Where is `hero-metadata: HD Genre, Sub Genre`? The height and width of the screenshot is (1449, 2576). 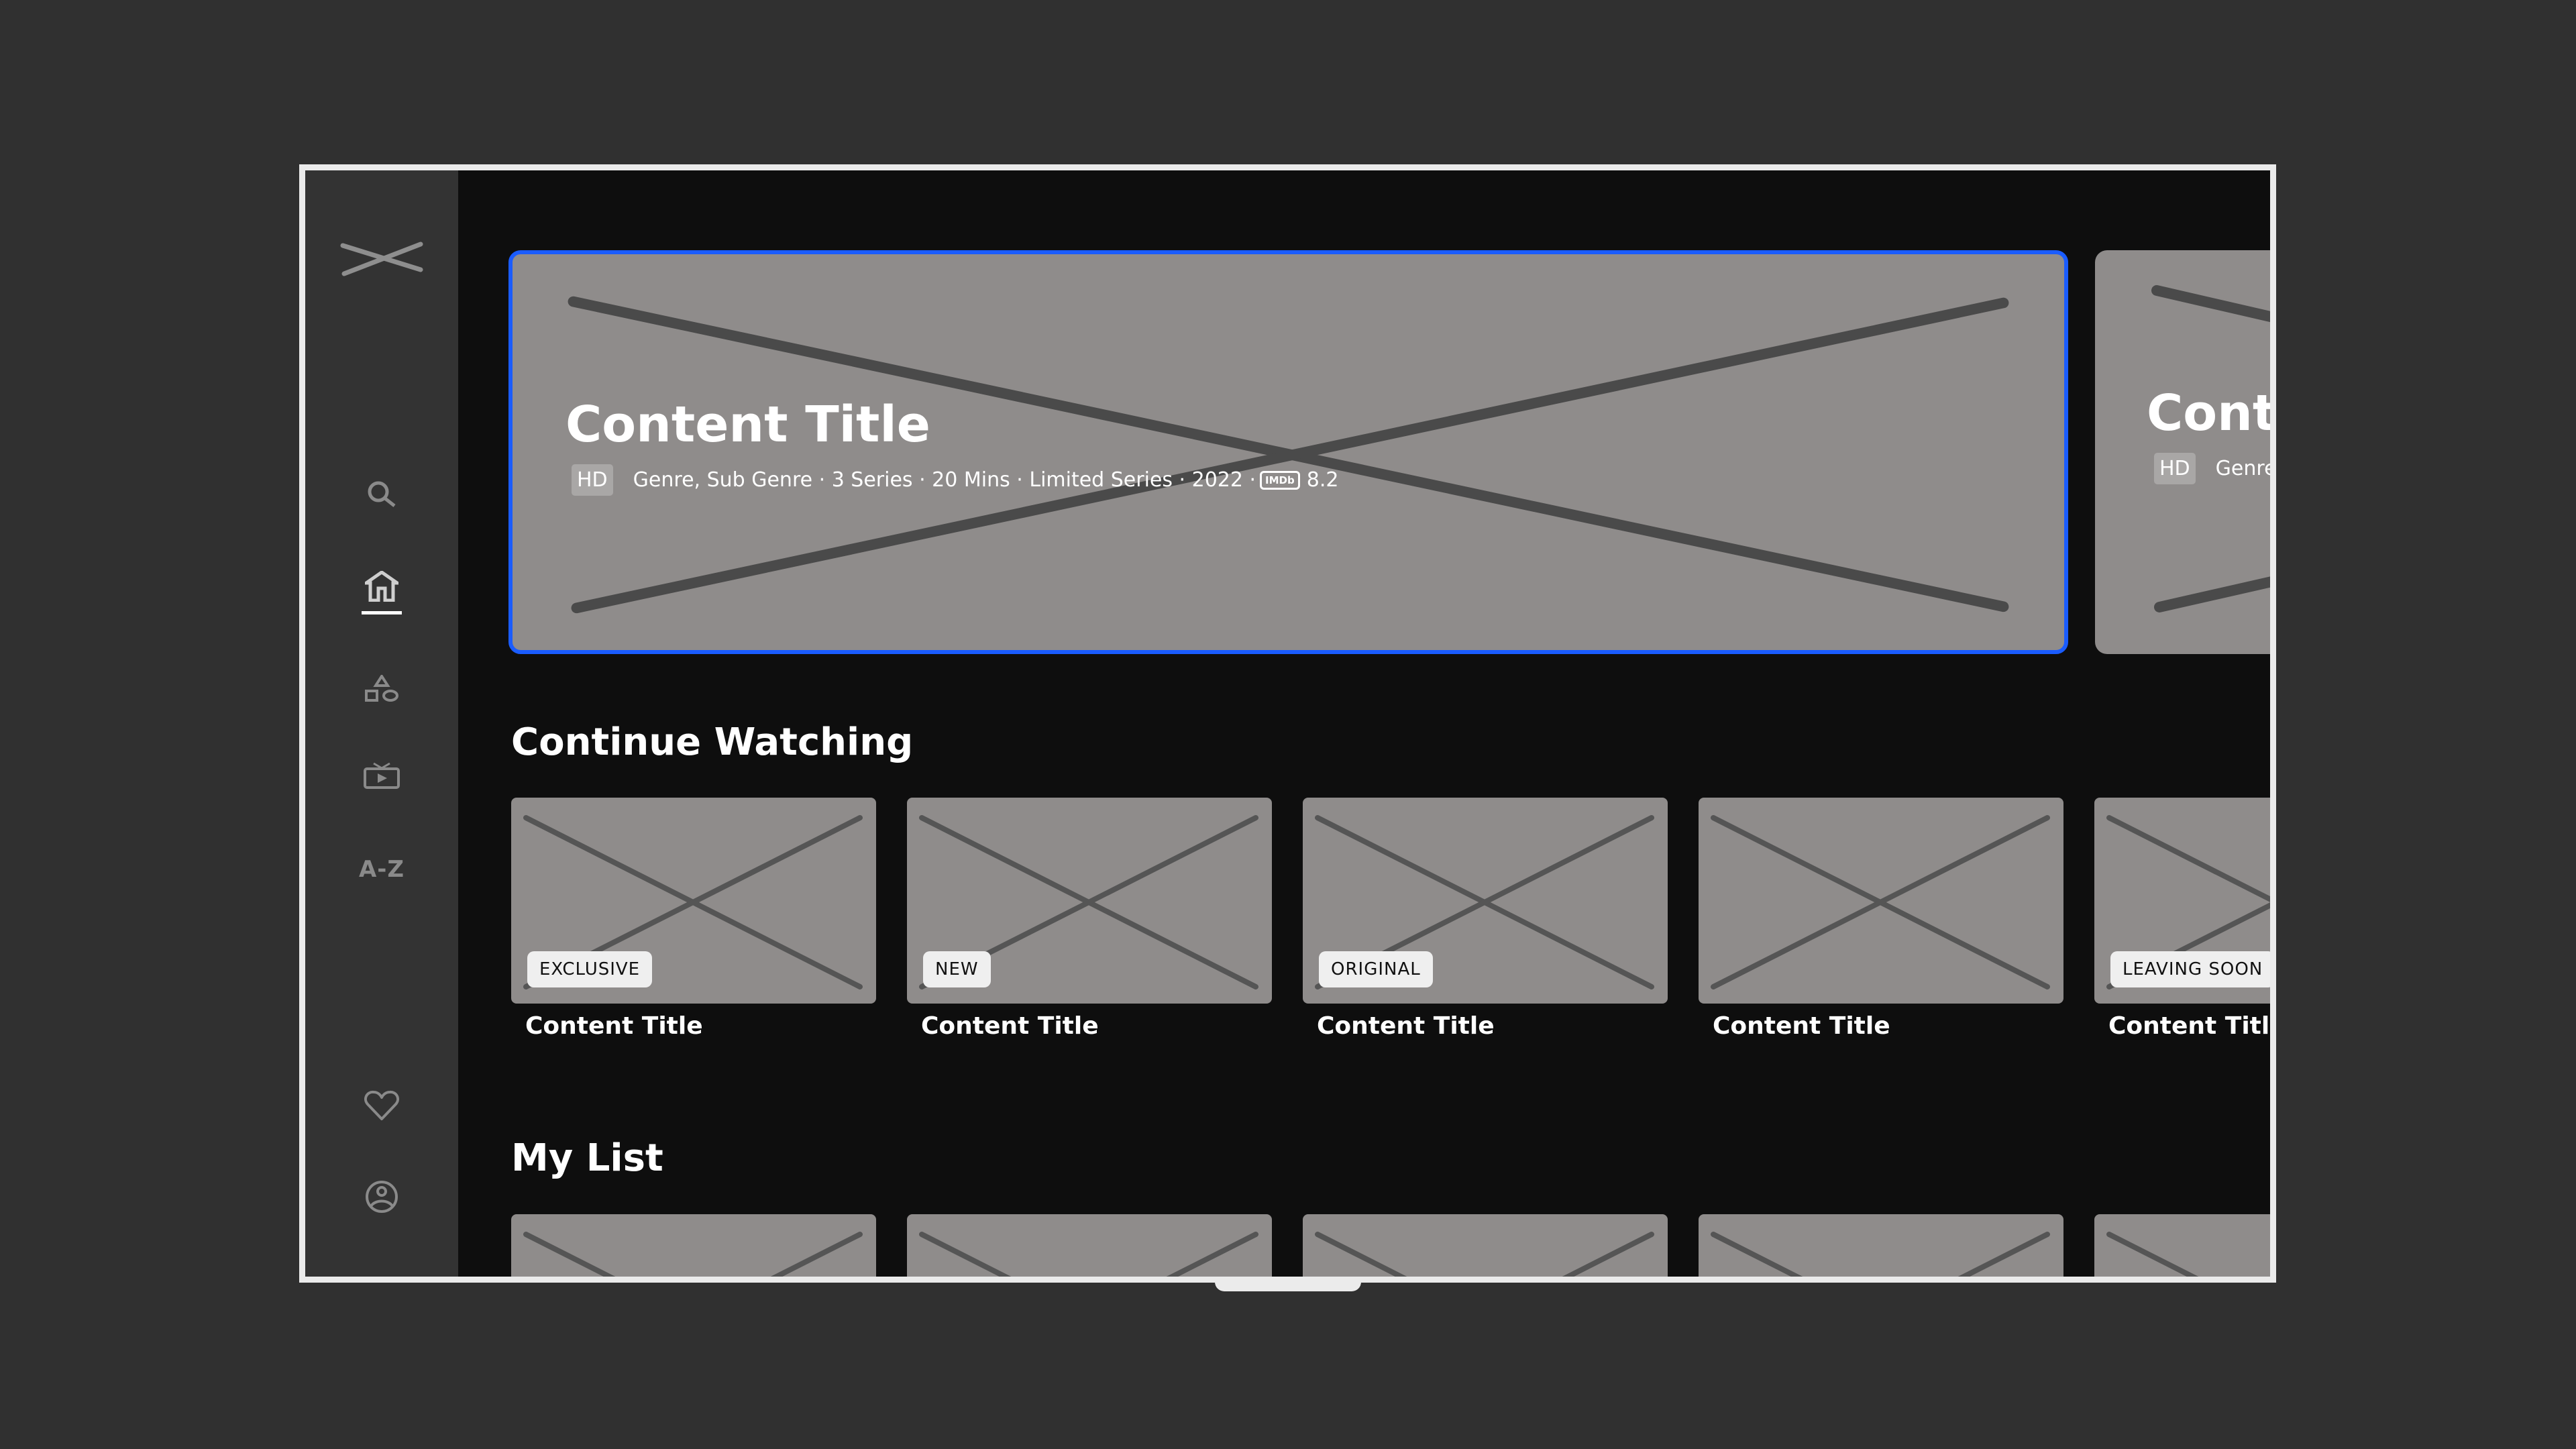
hero-metadata: HD Genre, Sub Genre is located at coordinates (2215, 468).